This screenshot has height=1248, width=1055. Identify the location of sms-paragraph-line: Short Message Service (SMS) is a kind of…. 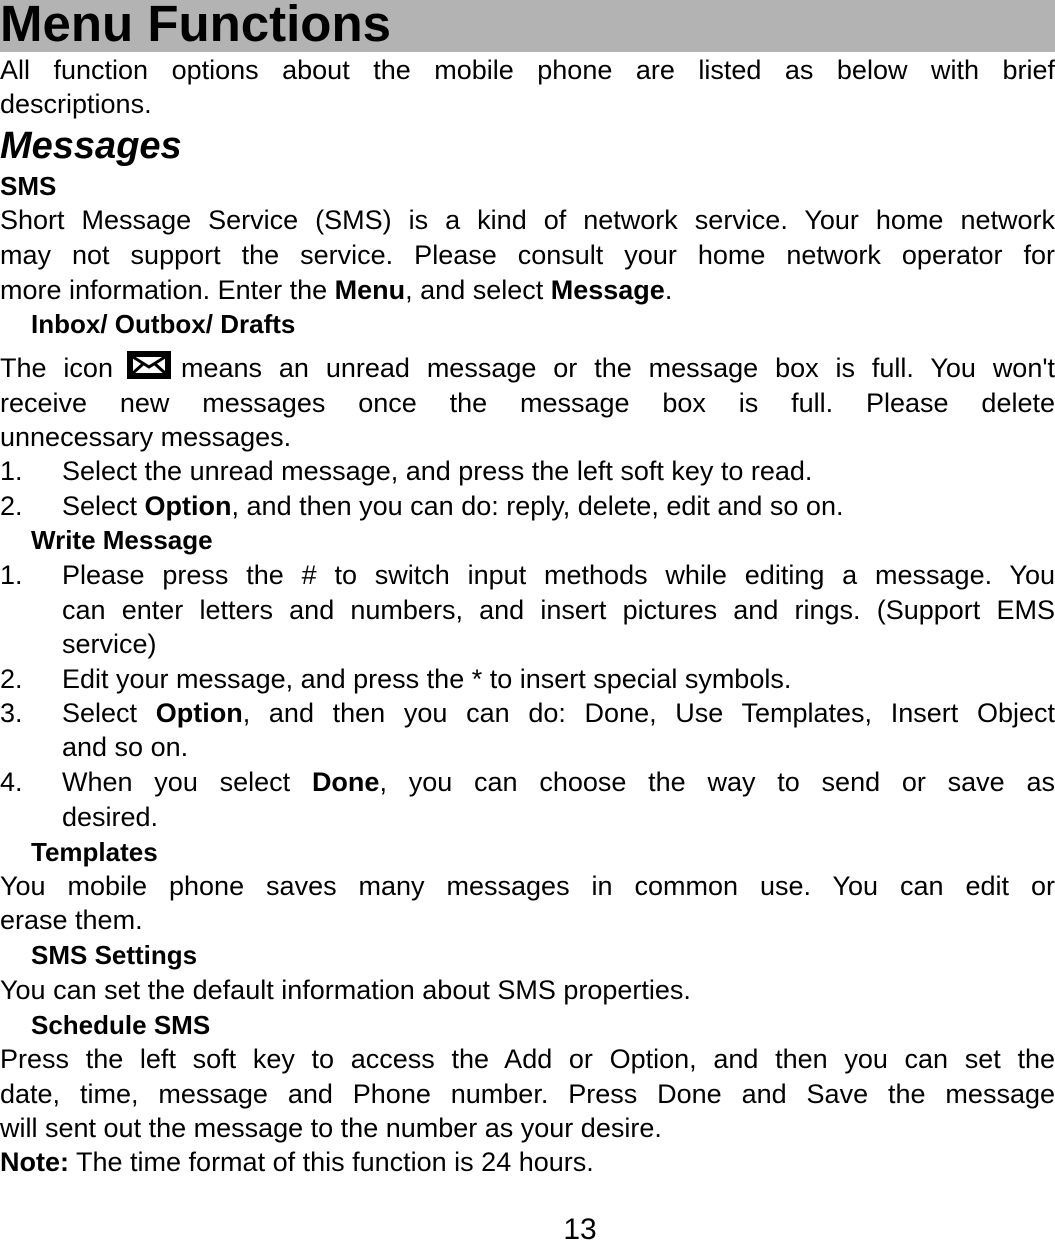
(527, 220).